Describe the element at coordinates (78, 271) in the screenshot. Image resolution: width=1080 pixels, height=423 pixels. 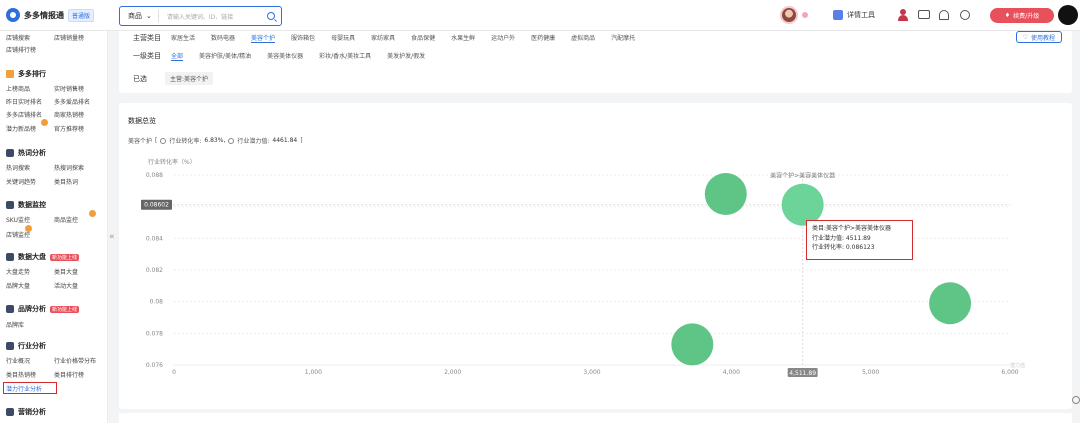
I see `sidebar-item: 类目大盘` at that location.